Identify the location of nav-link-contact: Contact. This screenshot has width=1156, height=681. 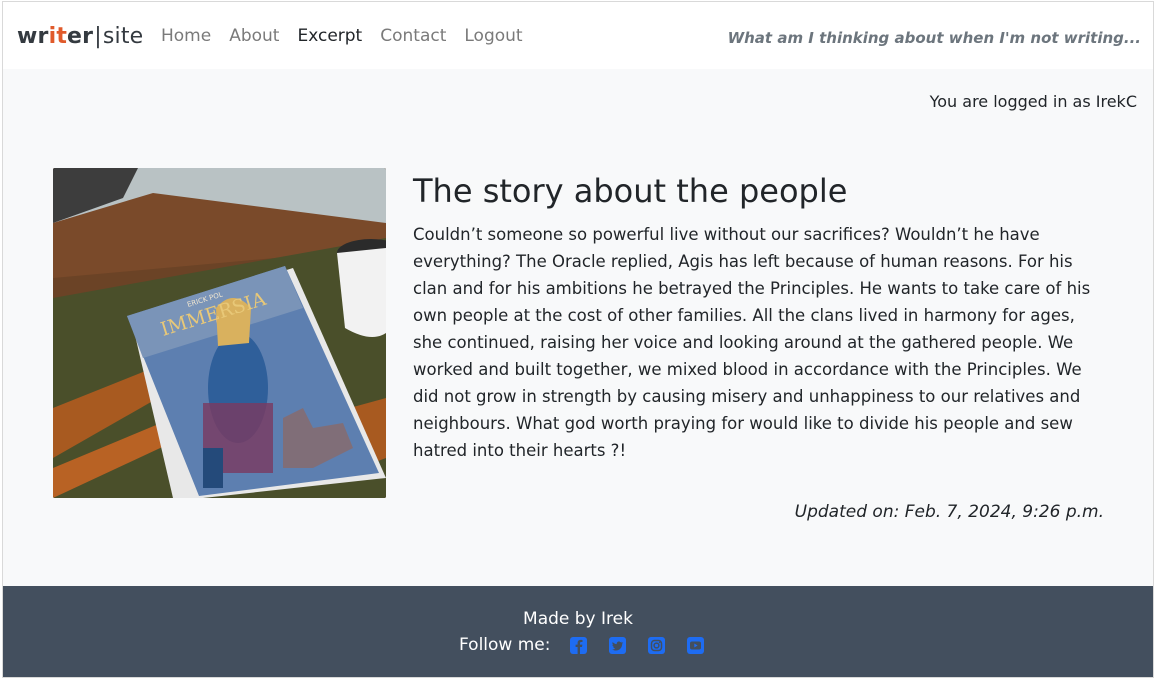
(413, 36).